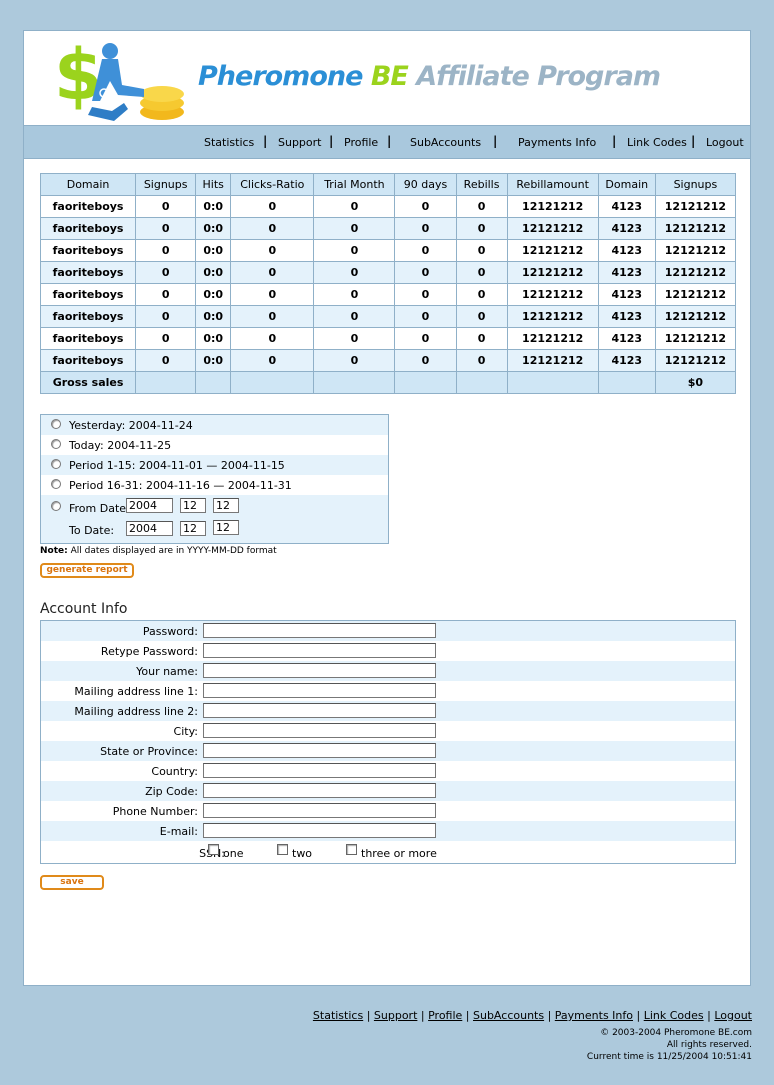 The width and height of the screenshot is (774, 1085). I want to click on name-label: Your name:, so click(167, 671).